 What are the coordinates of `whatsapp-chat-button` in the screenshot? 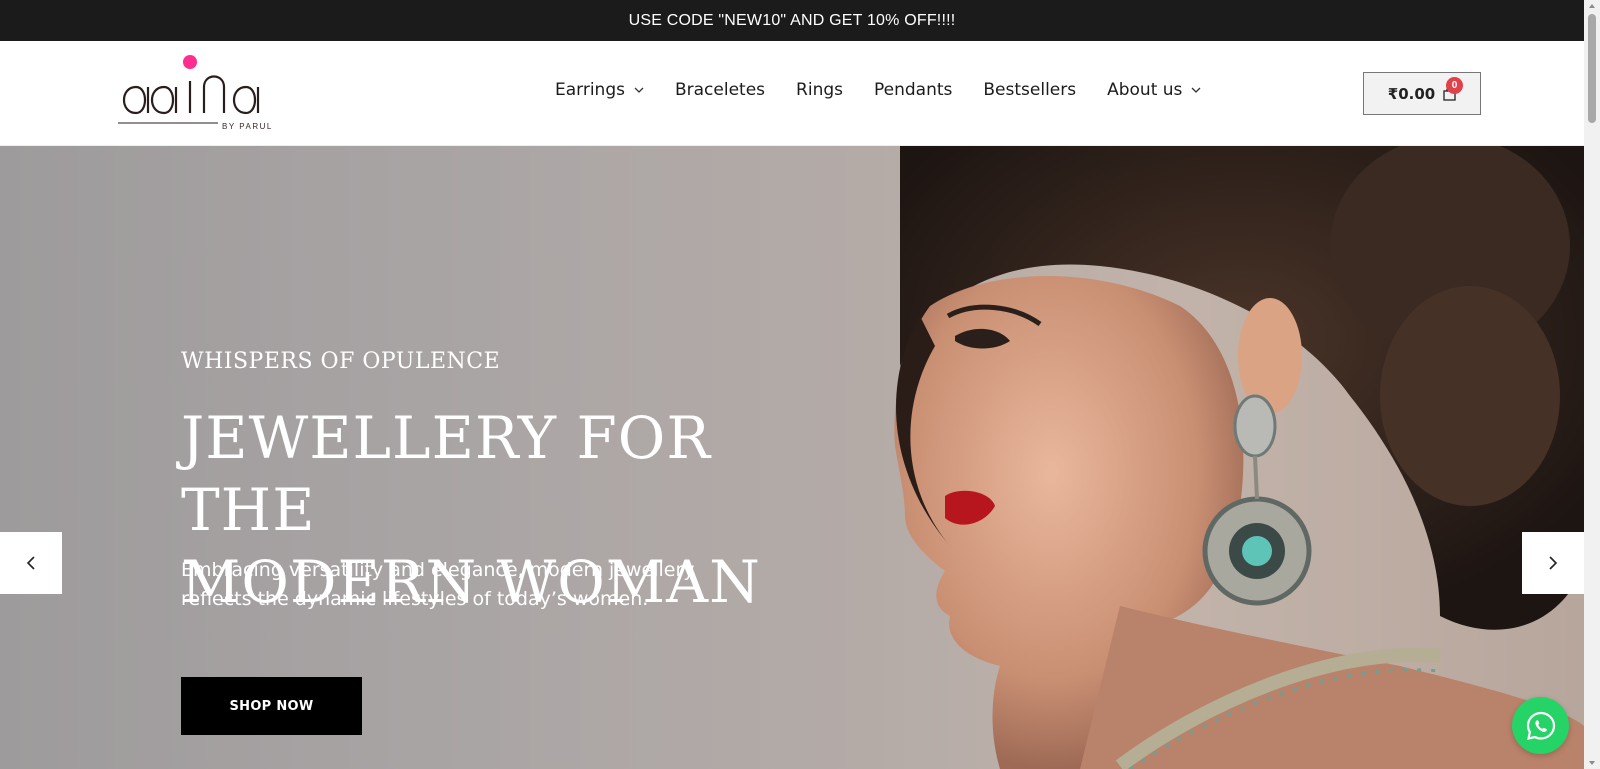 It's located at (1540, 725).